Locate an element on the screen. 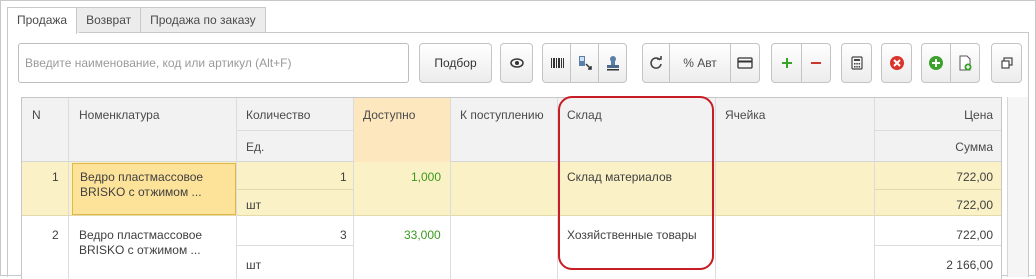 The height and width of the screenshot is (279, 1036). select-button-label: Подбор is located at coordinates (455, 63).